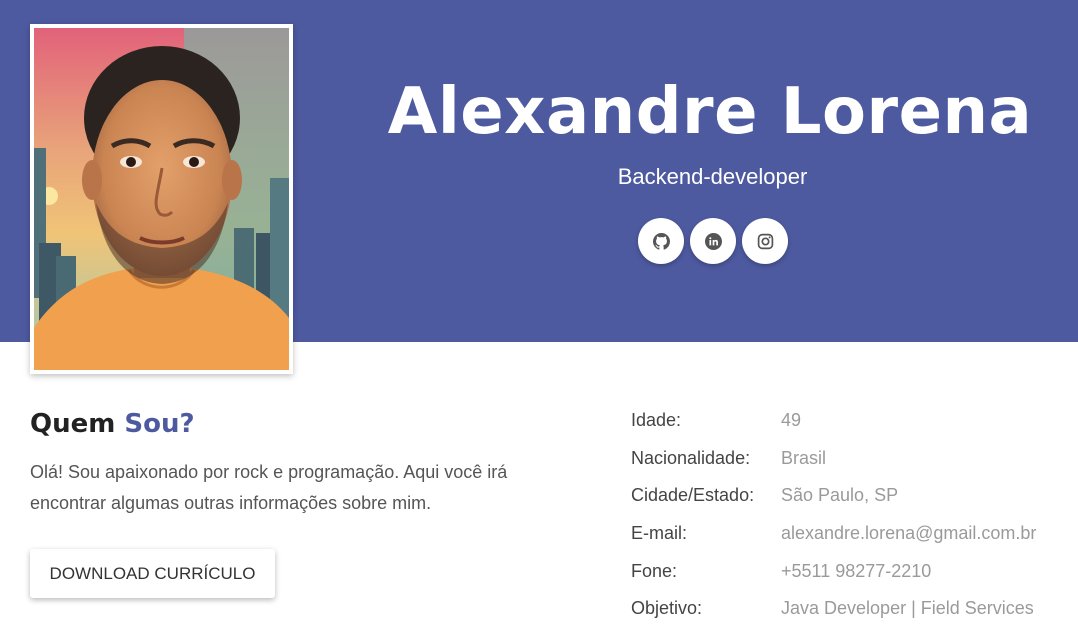  I want to click on info-row-email: E-mail: alexandre.lorena@gmail.com.br, so click(851, 534).